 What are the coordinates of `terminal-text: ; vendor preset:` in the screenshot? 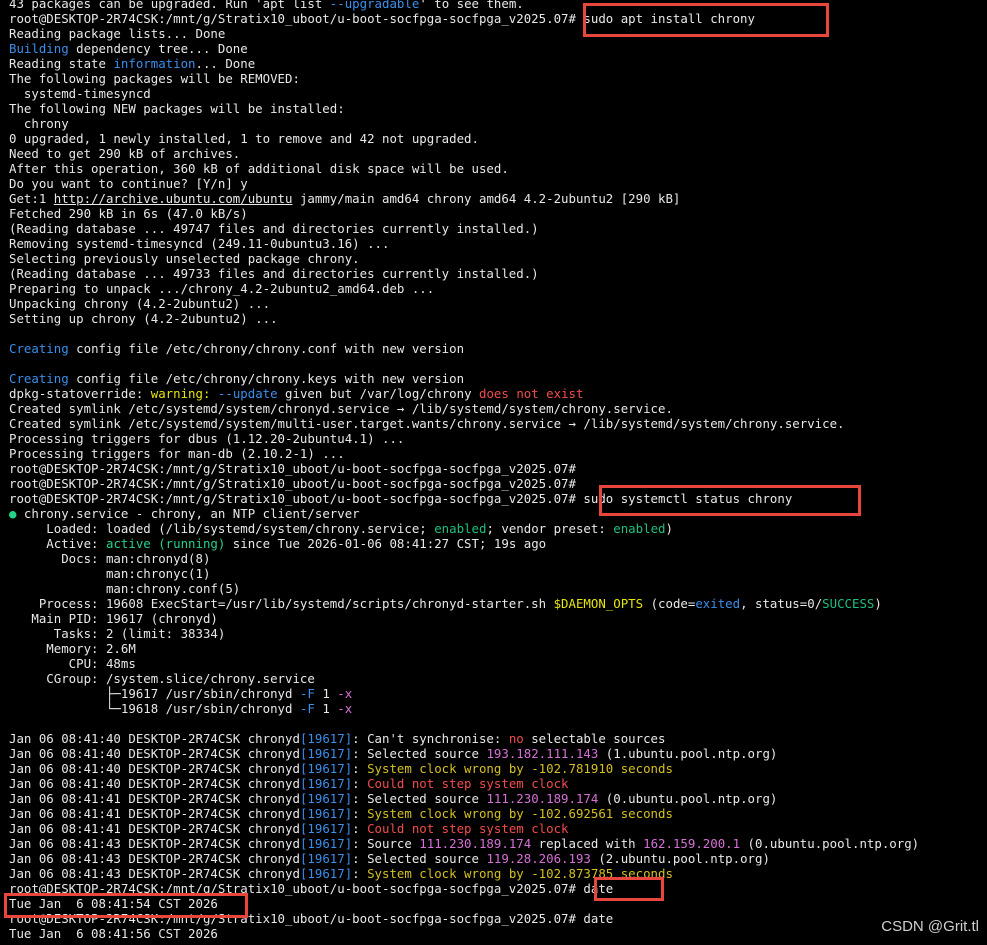 It's located at (550, 528).